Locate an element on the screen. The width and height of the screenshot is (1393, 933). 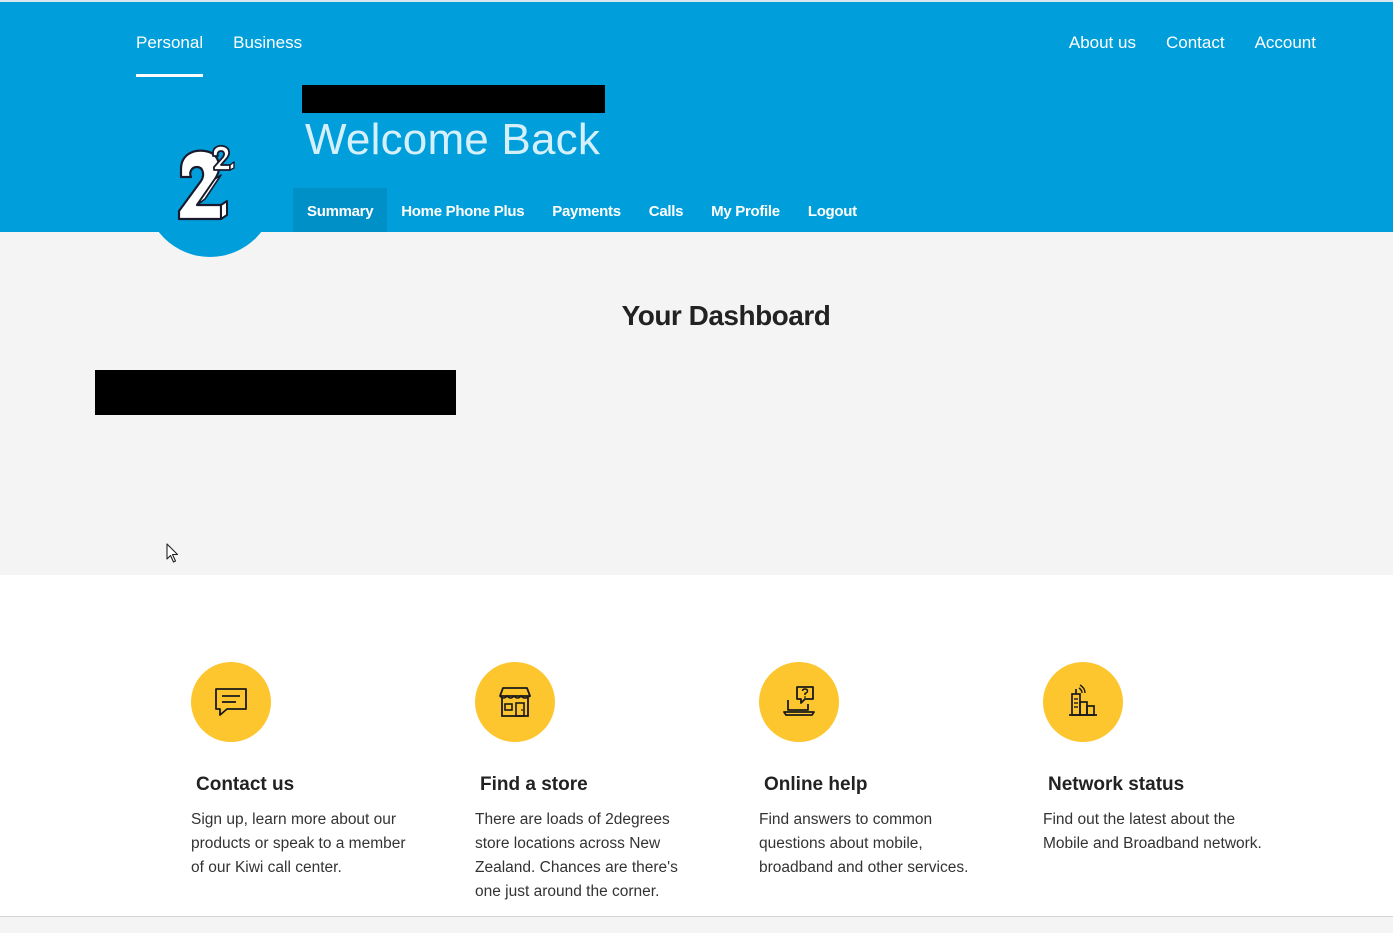
top-nav-left: Personal Business is located at coordinates (234, 55).